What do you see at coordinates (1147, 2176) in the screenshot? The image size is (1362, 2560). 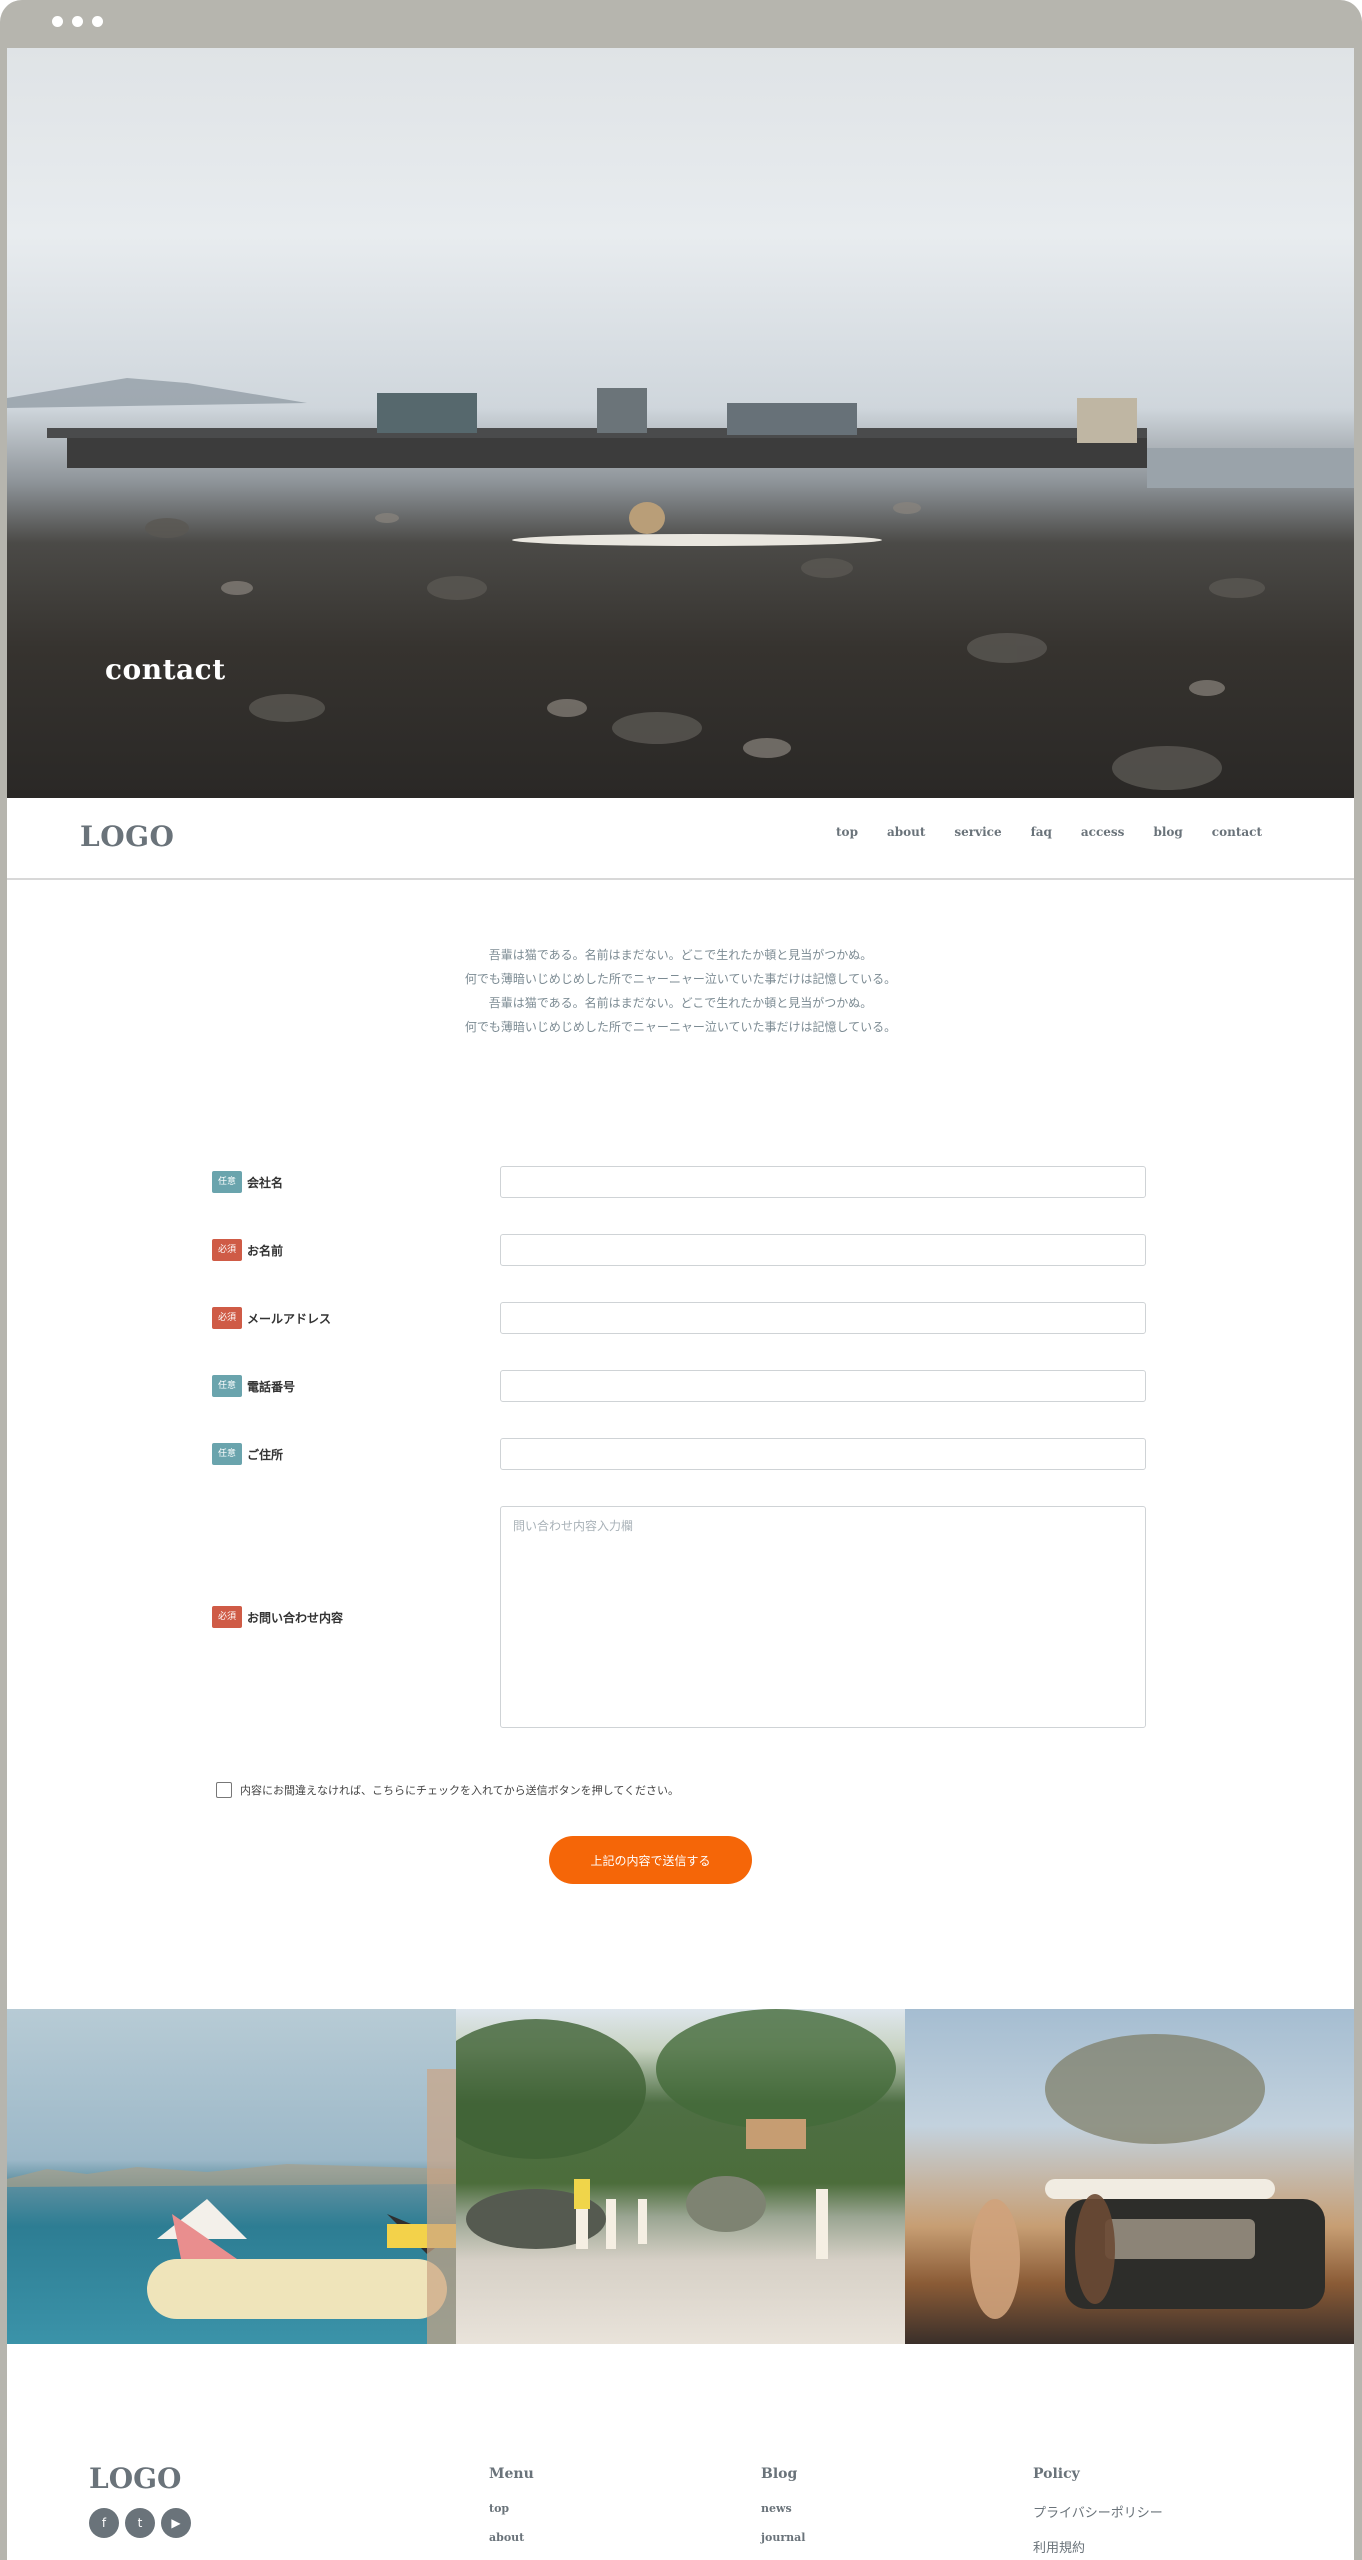 I see `car-photo-art` at bounding box center [1147, 2176].